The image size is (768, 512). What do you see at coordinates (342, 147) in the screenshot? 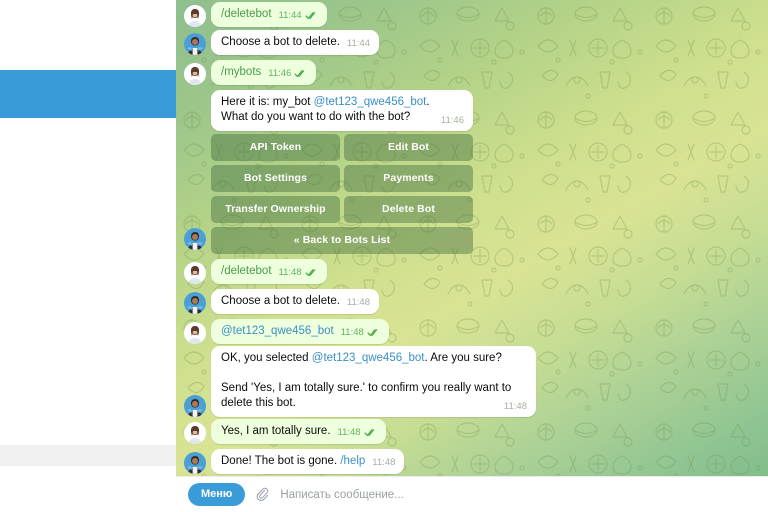
I see `inline-keyboard-row: API Token Edit Bot` at bounding box center [342, 147].